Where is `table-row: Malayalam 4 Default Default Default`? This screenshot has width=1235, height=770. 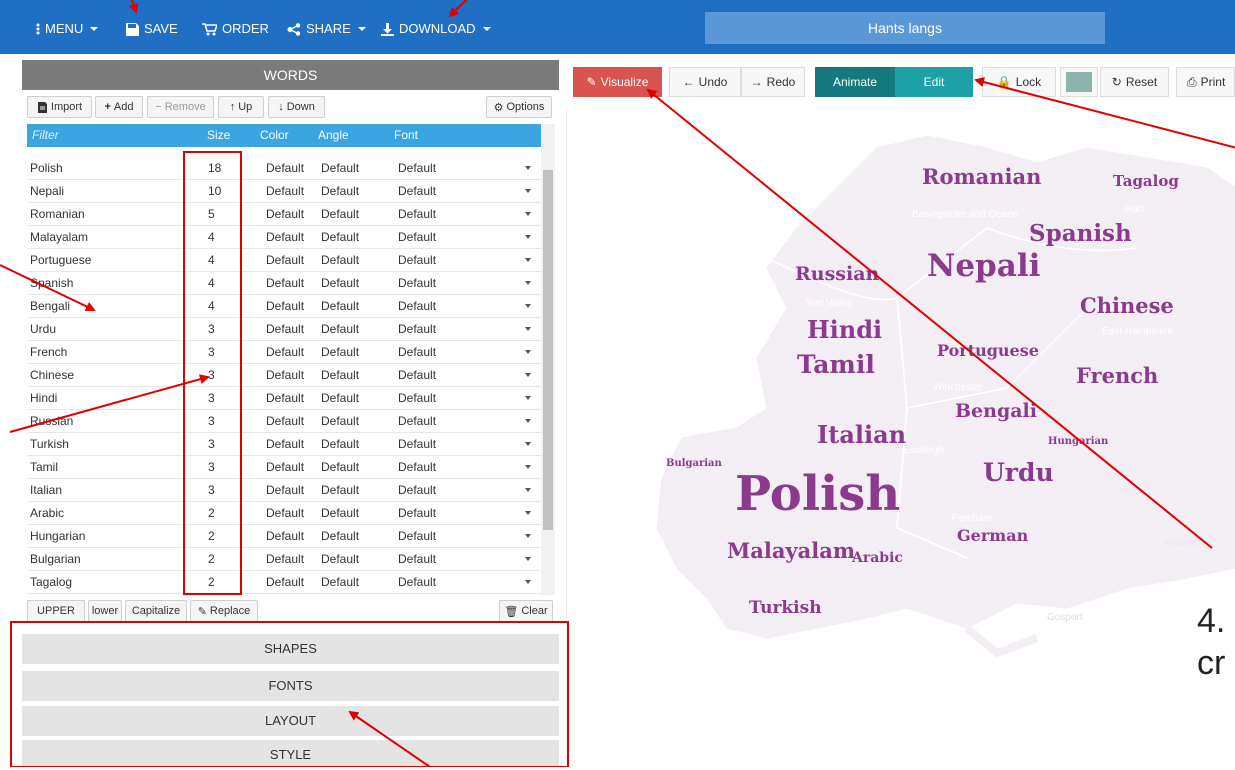 table-row: Malayalam 4 Default Default Default is located at coordinates (284, 237).